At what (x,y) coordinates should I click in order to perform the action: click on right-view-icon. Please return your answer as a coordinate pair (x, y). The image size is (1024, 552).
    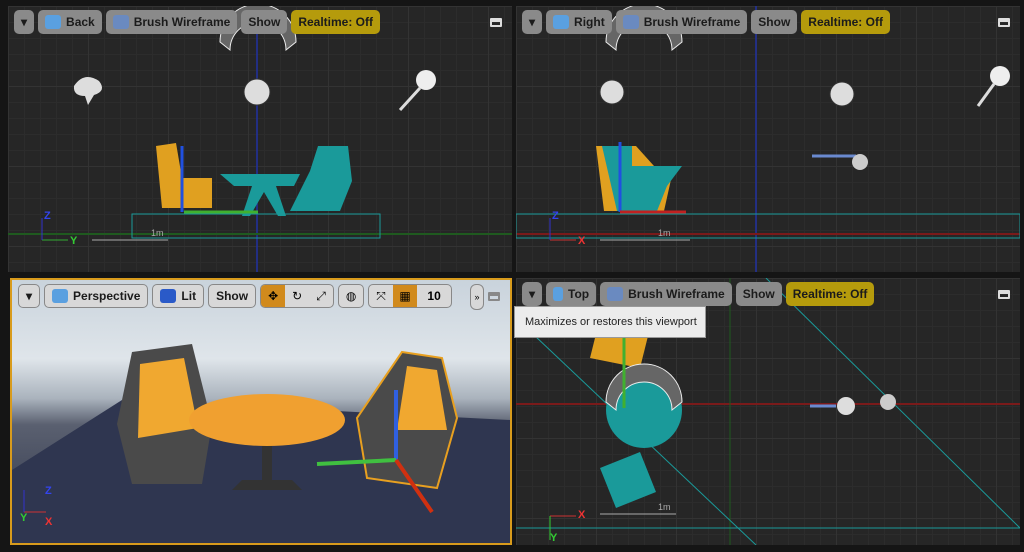
    Looking at the image, I should click on (561, 22).